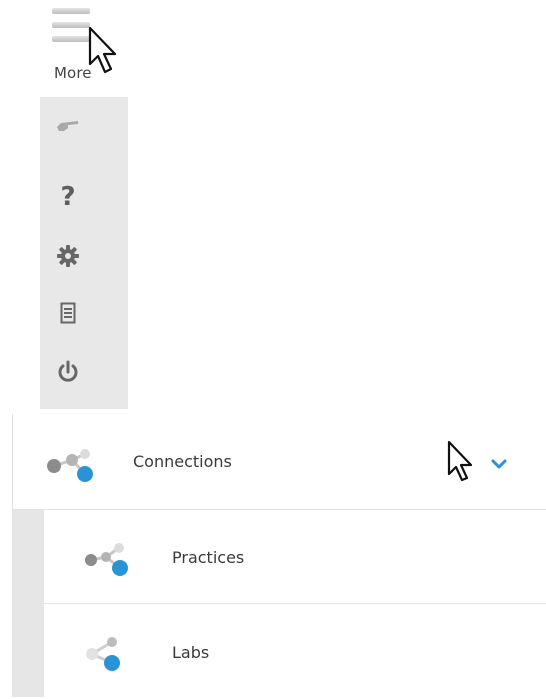 The width and height of the screenshot is (546, 699). Describe the element at coordinates (106, 559) in the screenshot. I see `practices-molecule-icon` at that location.